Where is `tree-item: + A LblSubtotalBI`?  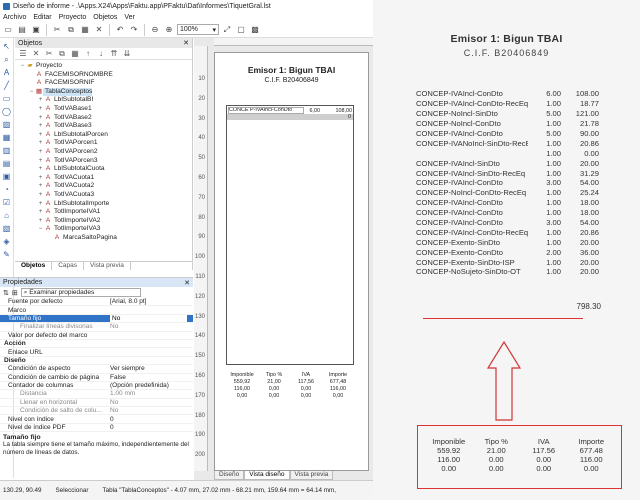
tree-item: + A LblSubtotalBI is located at coordinates (105, 100).